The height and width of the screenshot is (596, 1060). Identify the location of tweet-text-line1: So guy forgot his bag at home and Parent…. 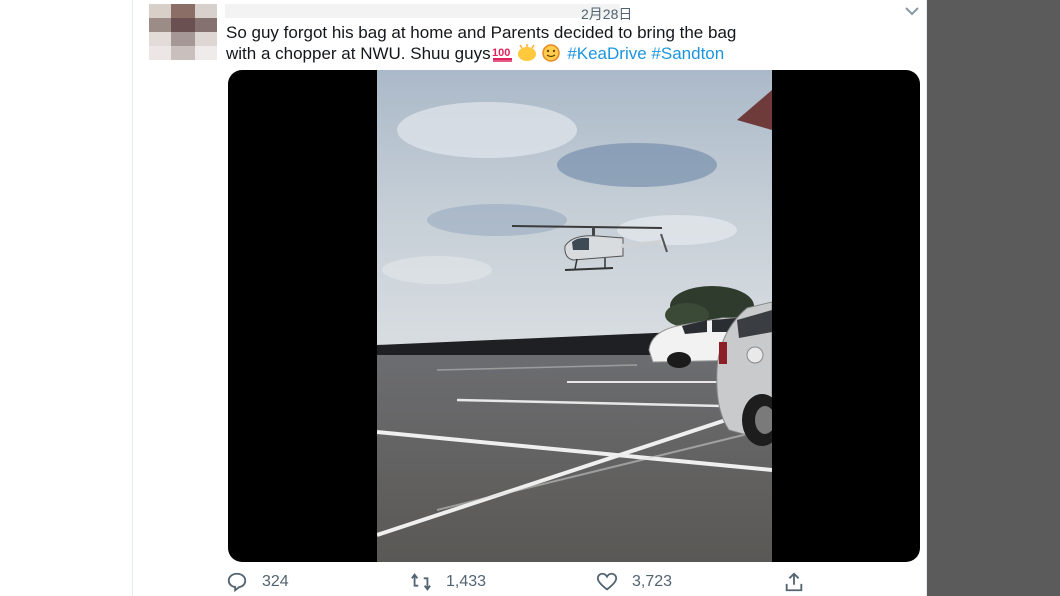
(481, 32).